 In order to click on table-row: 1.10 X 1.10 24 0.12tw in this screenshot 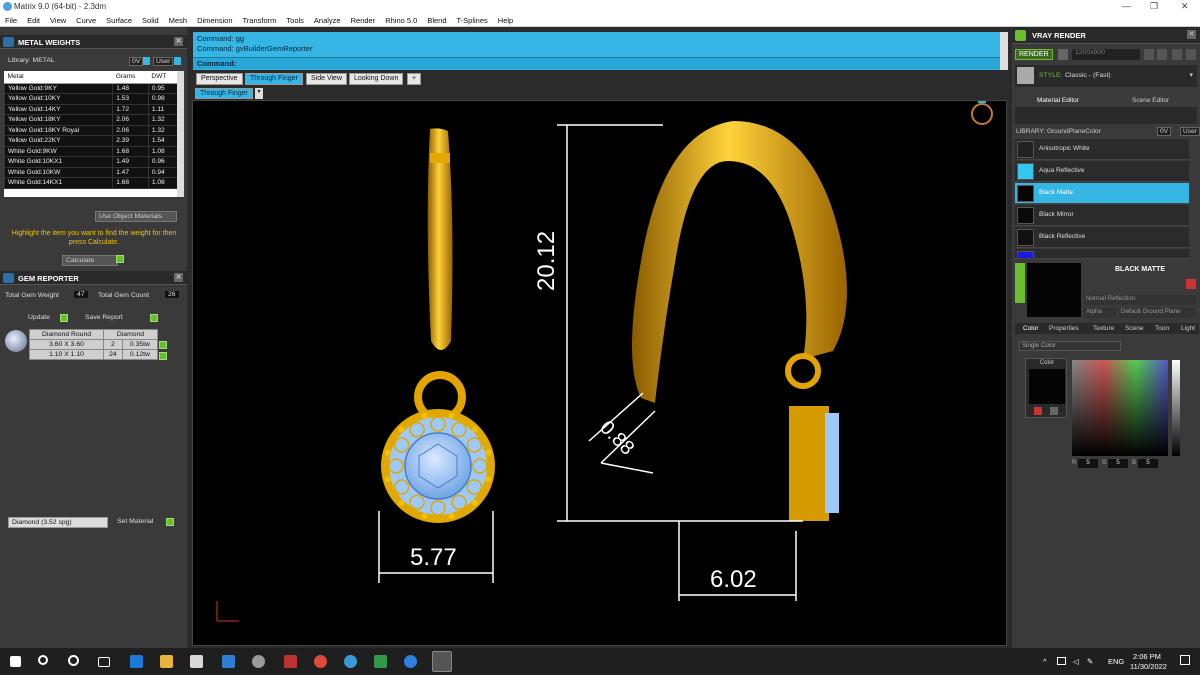, I will do `click(94, 354)`.